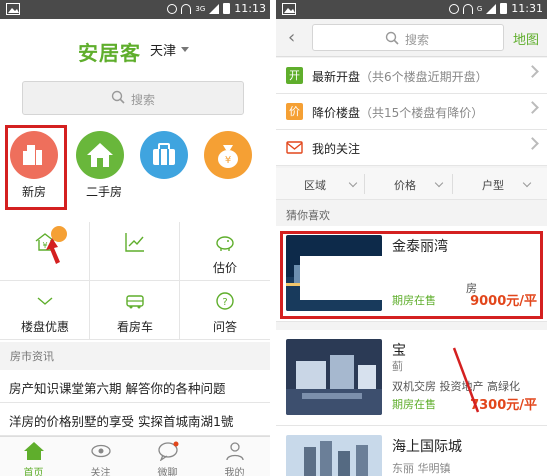 This screenshot has width=547, height=476. What do you see at coordinates (399, 351) in the screenshot?
I see `listing-name: 宝` at bounding box center [399, 351].